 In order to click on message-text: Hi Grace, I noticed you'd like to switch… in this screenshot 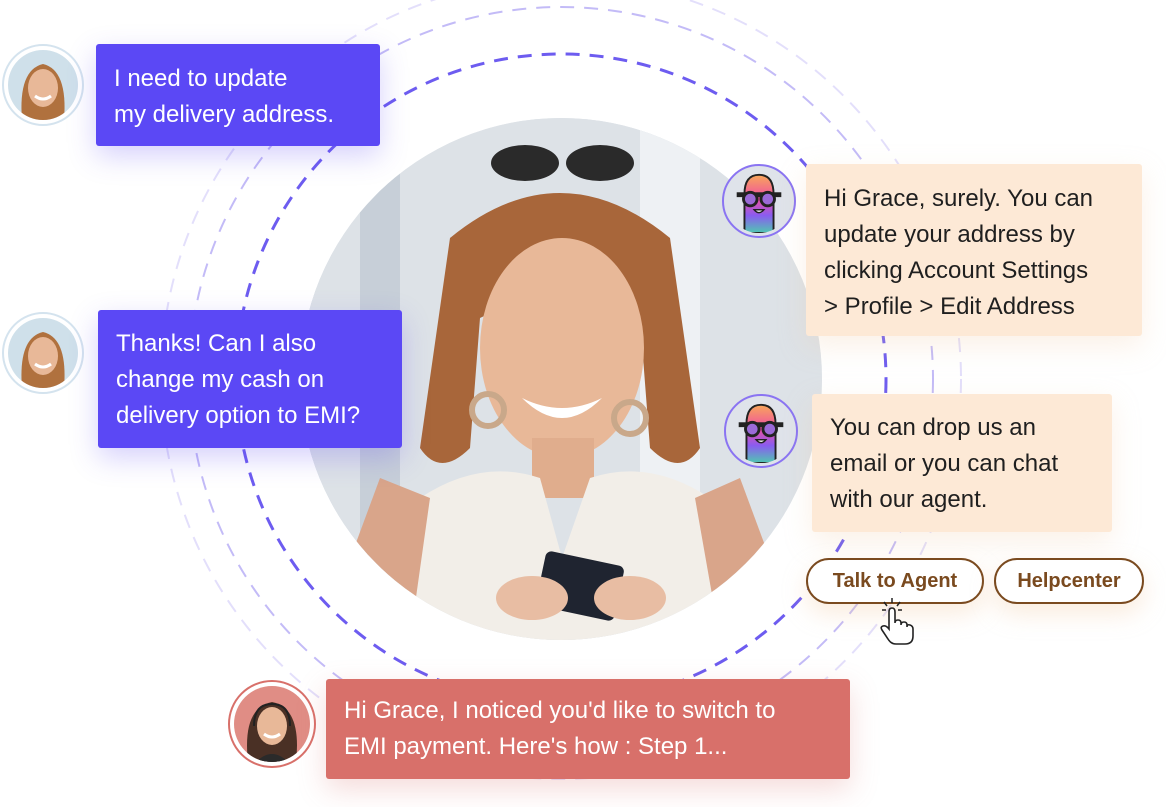, I will do `click(560, 710)`.